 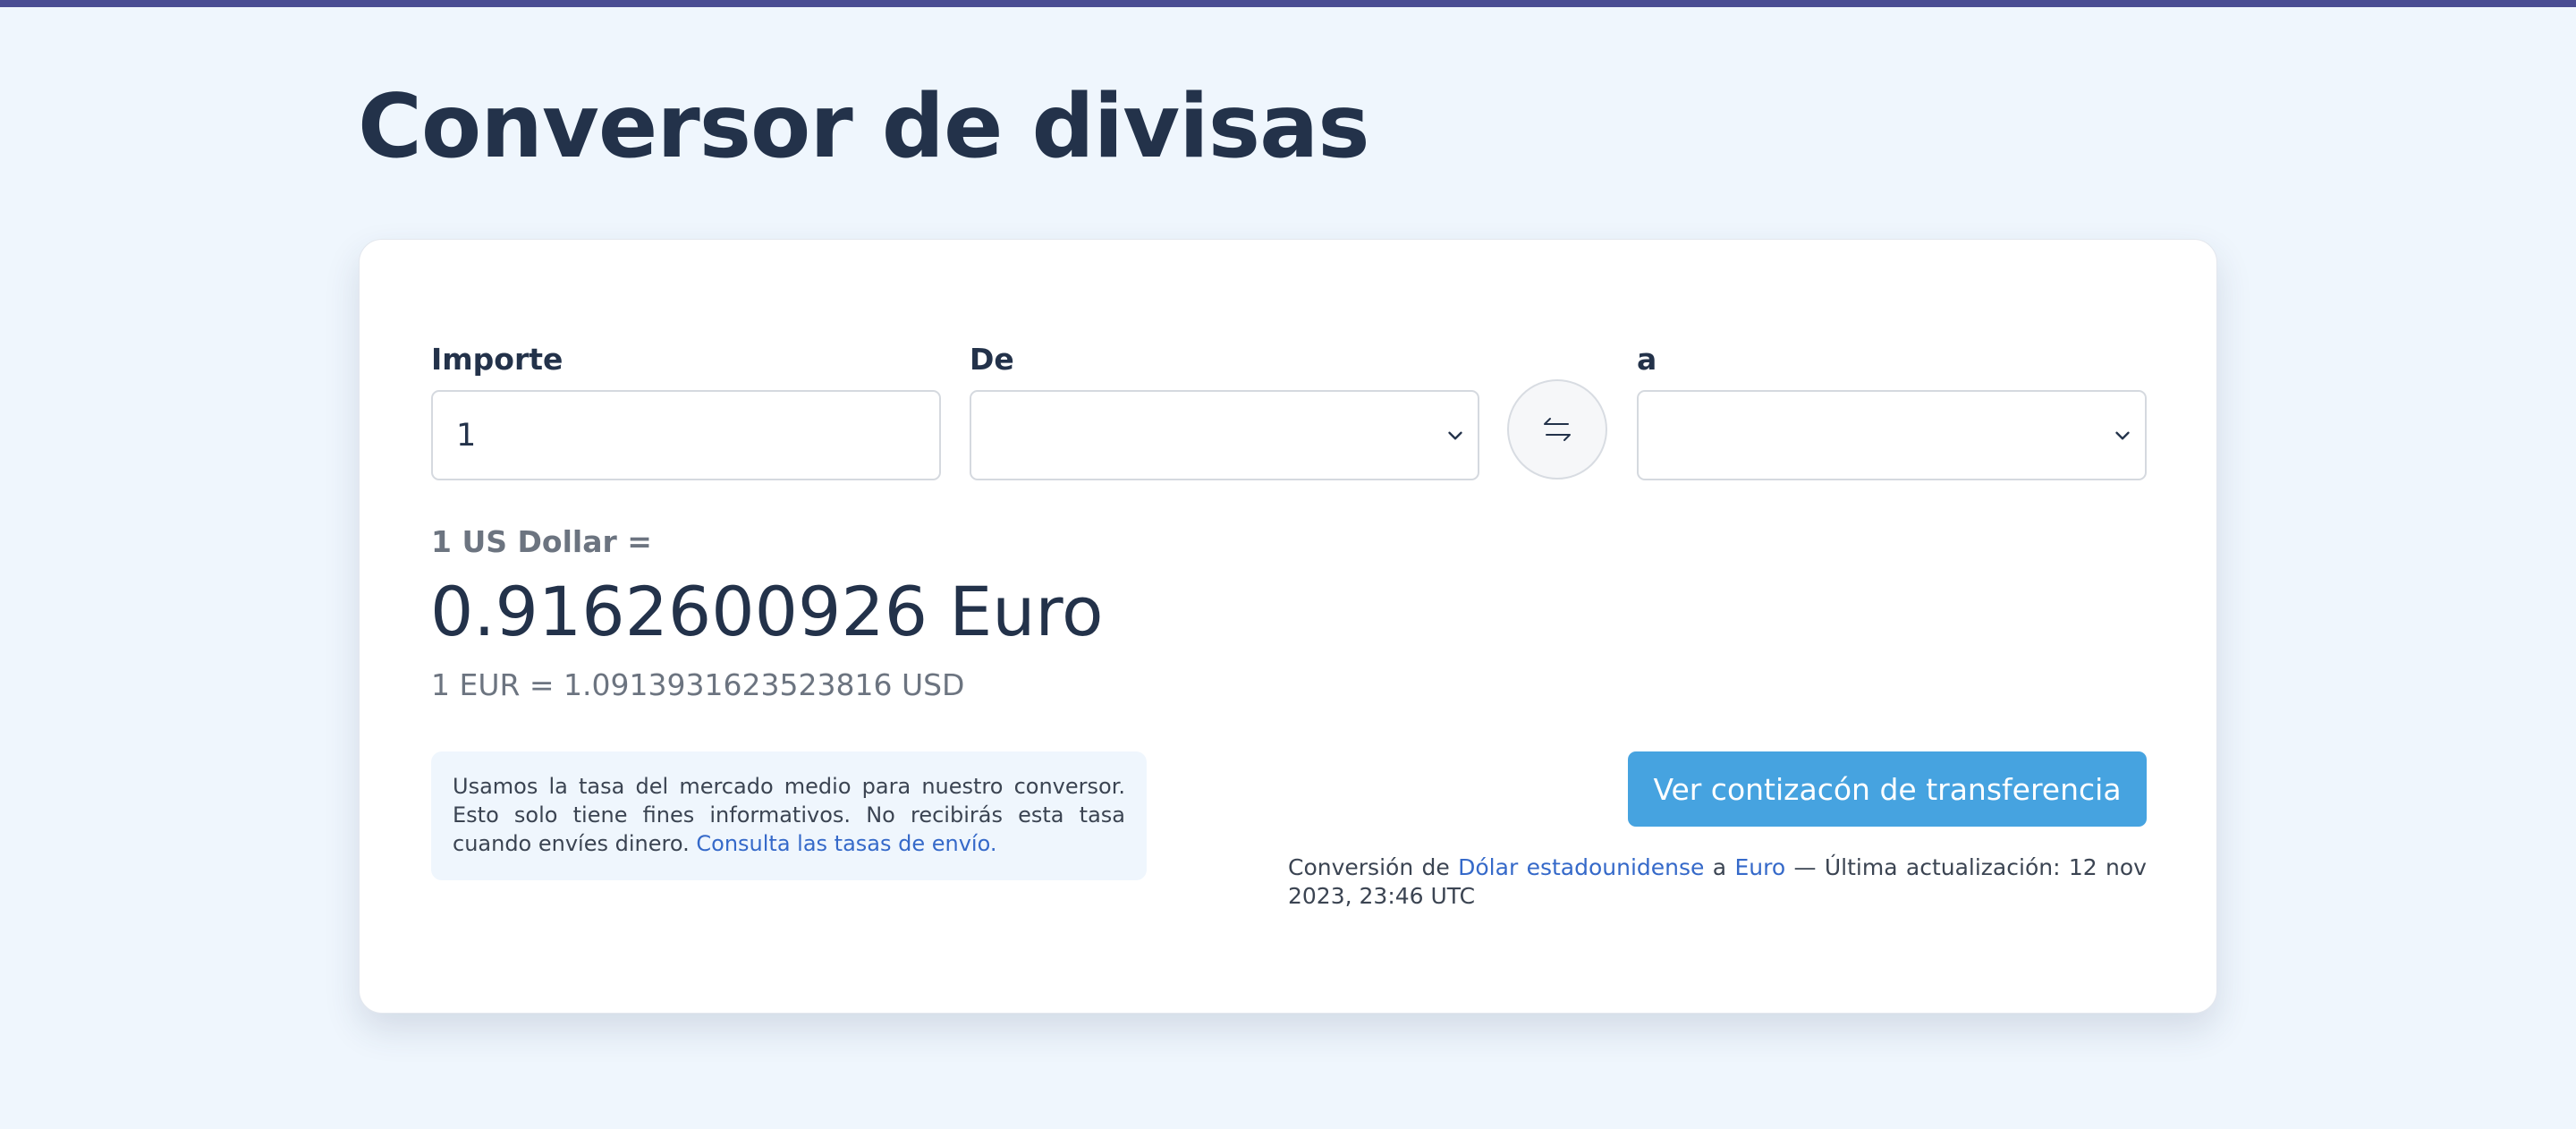 What do you see at coordinates (541, 541) in the screenshot?
I see `rate-source-text: 1 US Dollar =` at bounding box center [541, 541].